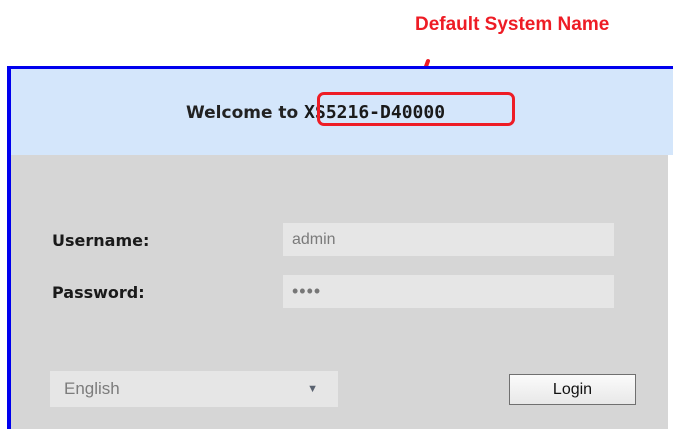 The height and width of the screenshot is (429, 673). I want to click on login-button: Login, so click(572, 389).